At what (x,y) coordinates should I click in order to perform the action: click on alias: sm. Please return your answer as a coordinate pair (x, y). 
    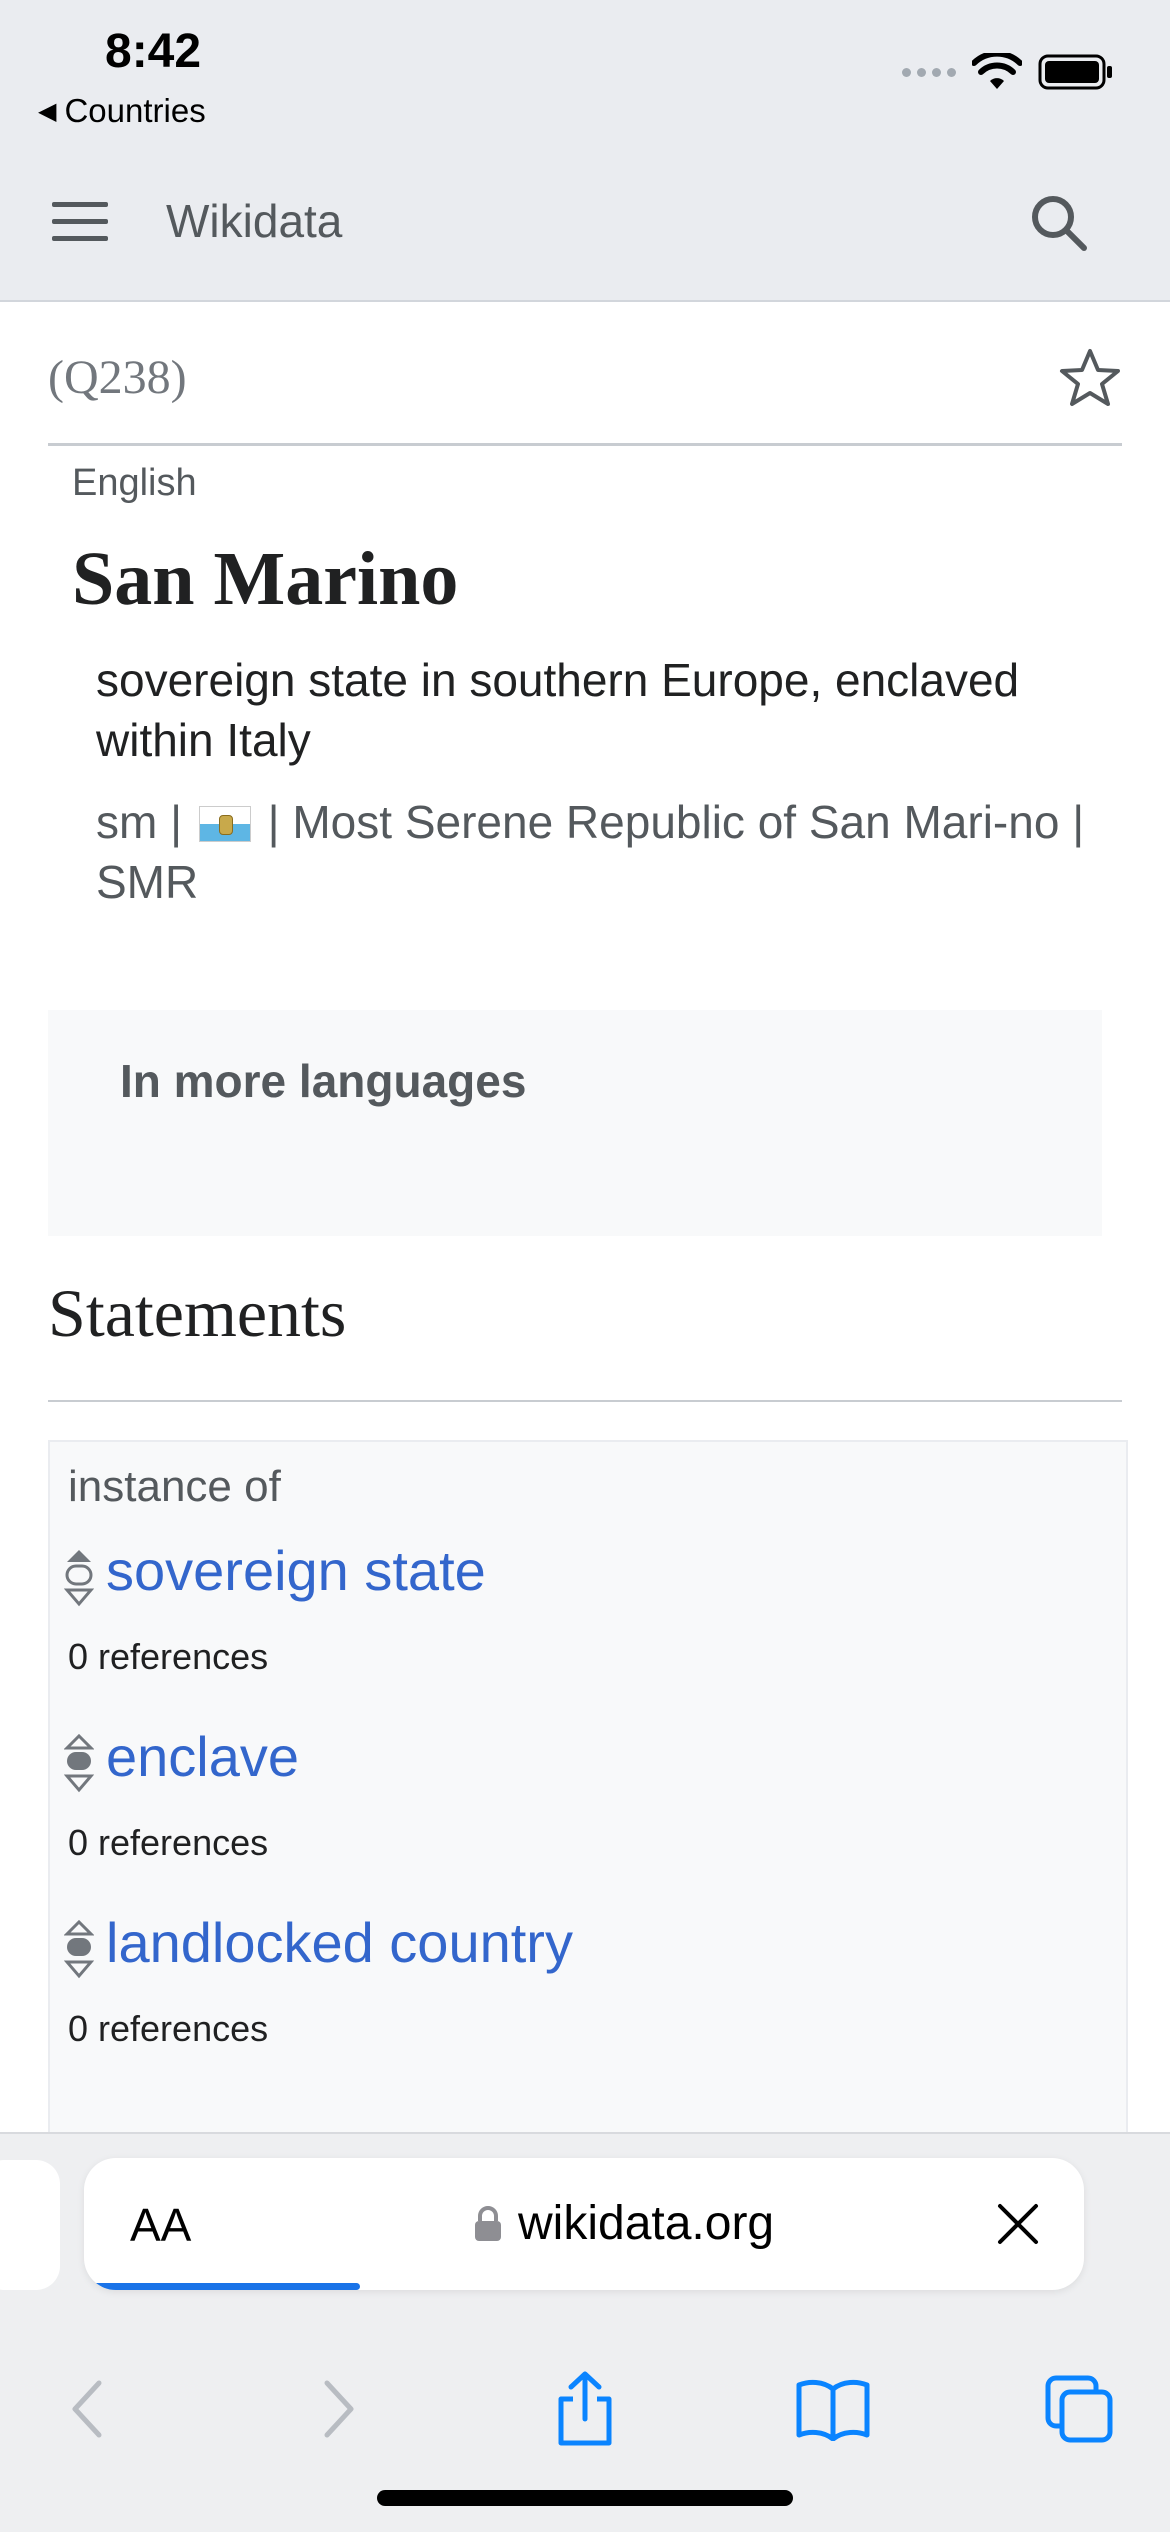
    Looking at the image, I should click on (127, 822).